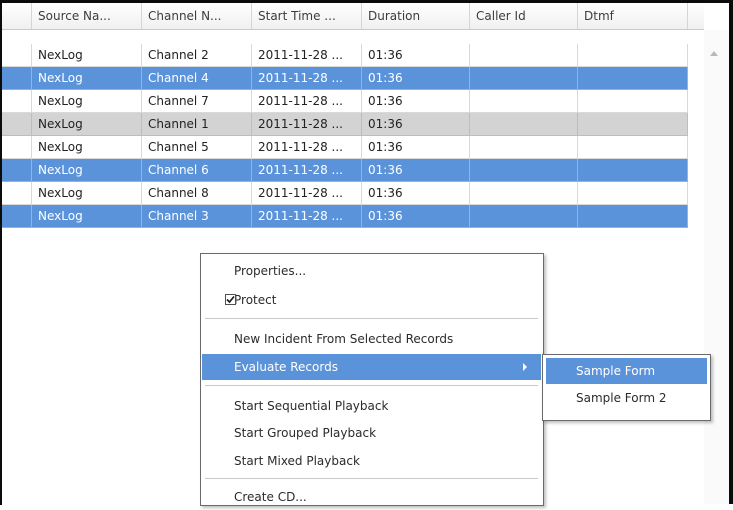 This screenshot has width=733, height=510. What do you see at coordinates (371, 300) in the screenshot?
I see `menu-item-protect: Protect` at bounding box center [371, 300].